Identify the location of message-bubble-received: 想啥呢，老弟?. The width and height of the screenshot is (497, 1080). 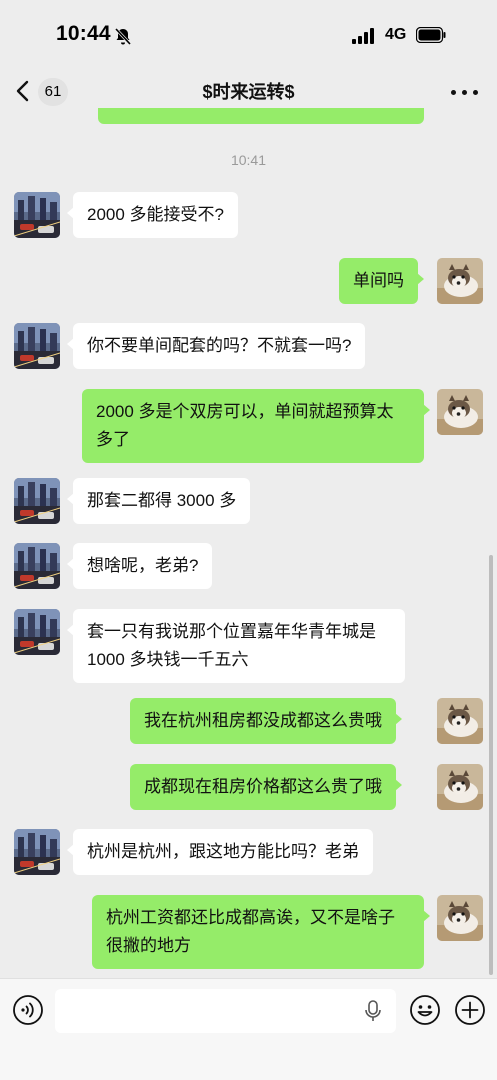
(139, 566).